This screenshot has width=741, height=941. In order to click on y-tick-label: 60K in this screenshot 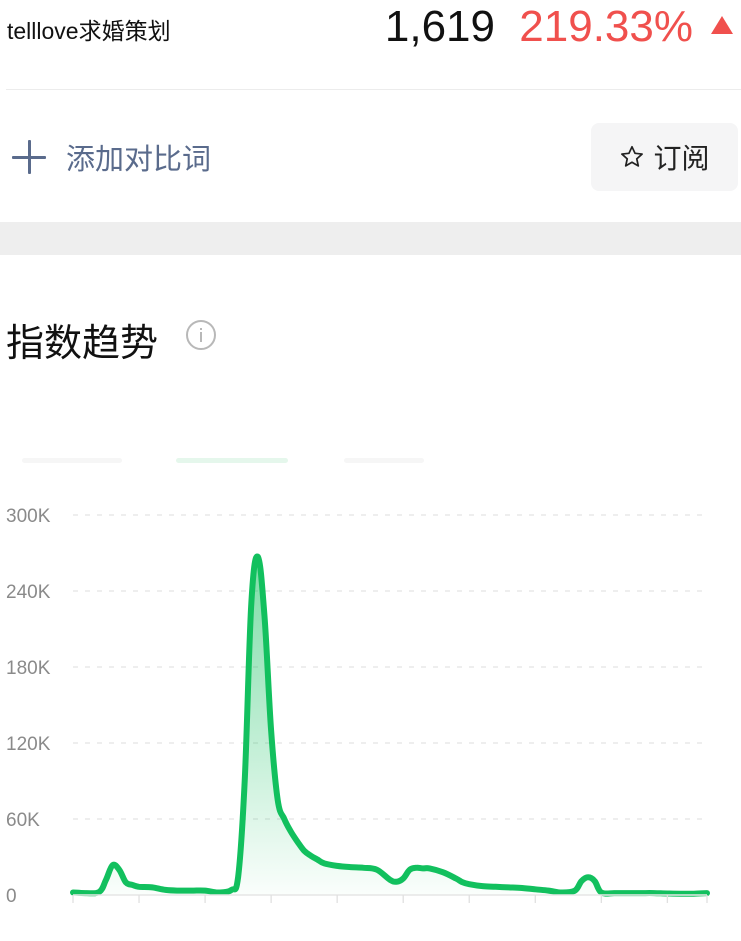, I will do `click(23, 820)`.